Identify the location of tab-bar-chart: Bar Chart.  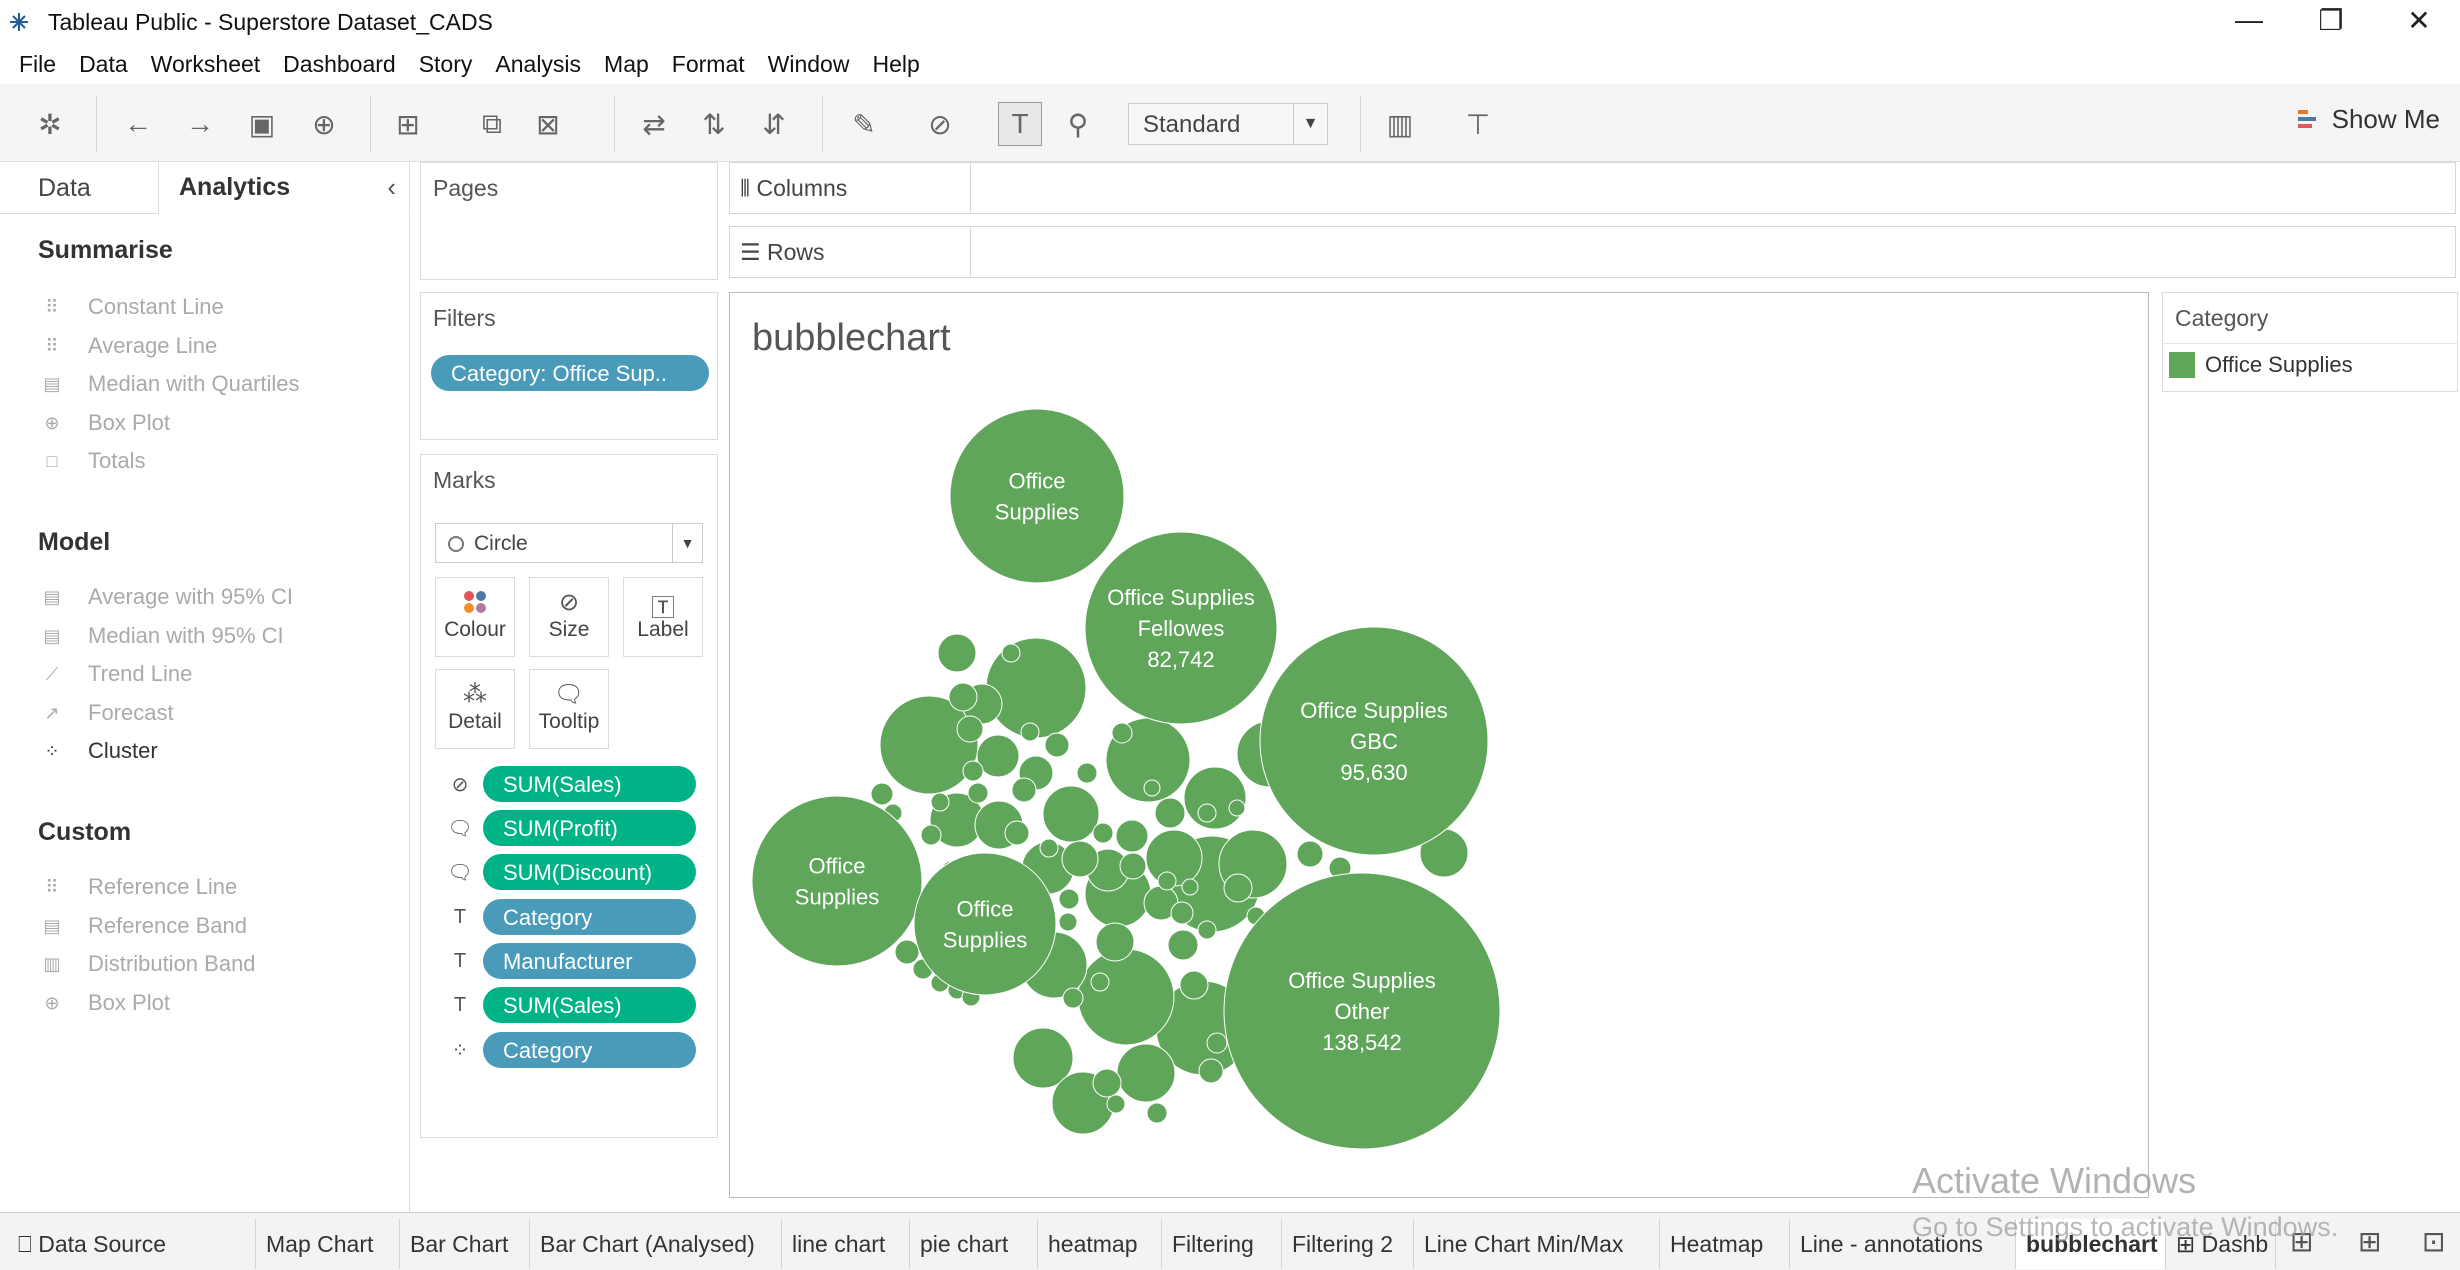
(465, 1244).